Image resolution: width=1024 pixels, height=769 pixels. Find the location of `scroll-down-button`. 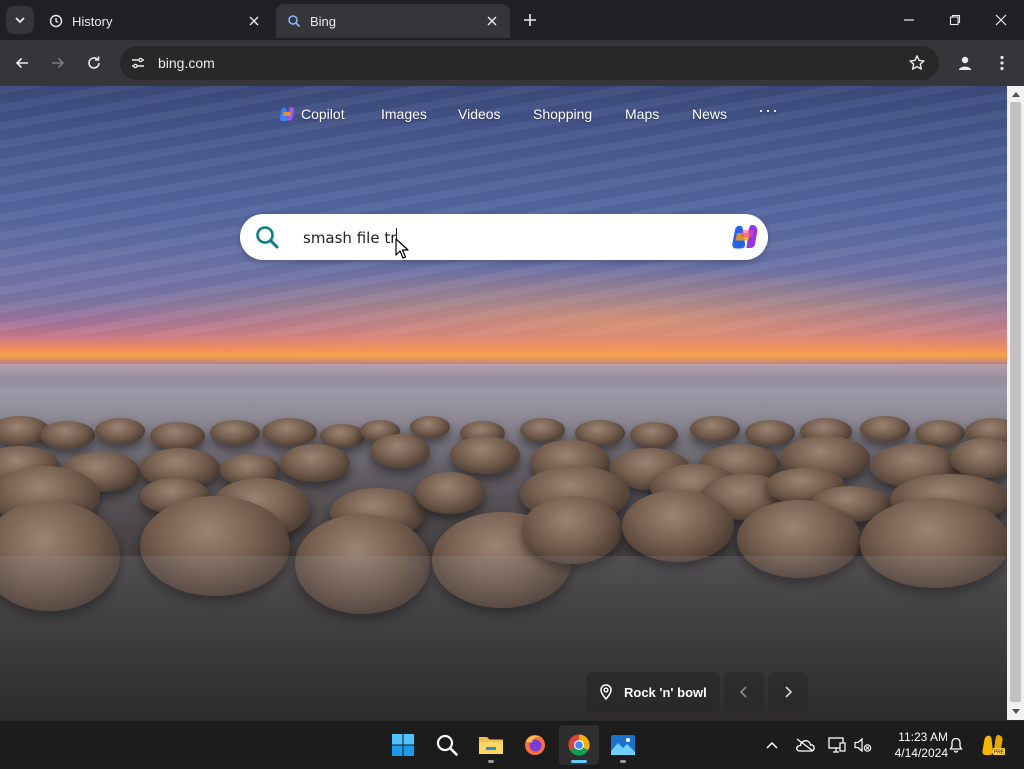

scroll-down-button is located at coordinates (1015, 712).